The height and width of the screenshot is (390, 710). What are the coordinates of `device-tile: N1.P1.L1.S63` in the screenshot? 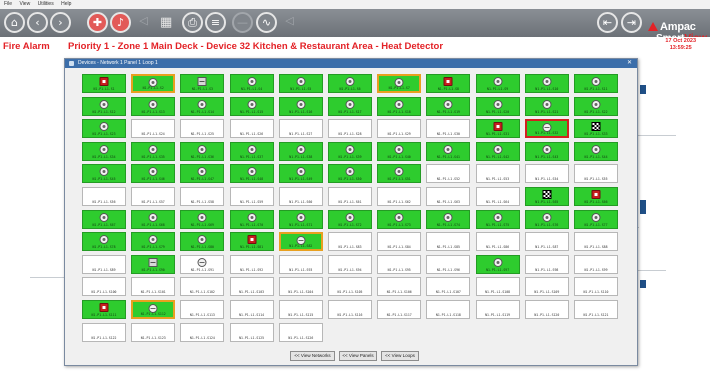 It's located at (448, 196).